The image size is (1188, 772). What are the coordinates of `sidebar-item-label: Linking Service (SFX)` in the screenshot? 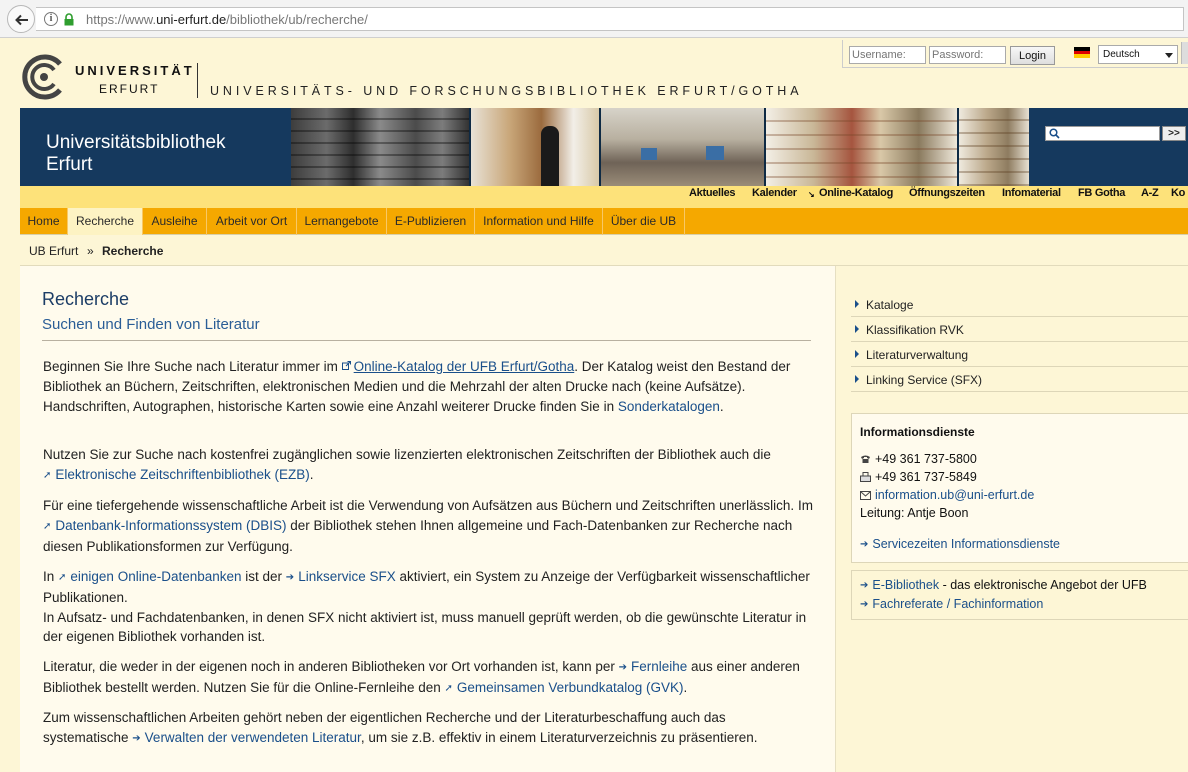 It's located at (924, 380).